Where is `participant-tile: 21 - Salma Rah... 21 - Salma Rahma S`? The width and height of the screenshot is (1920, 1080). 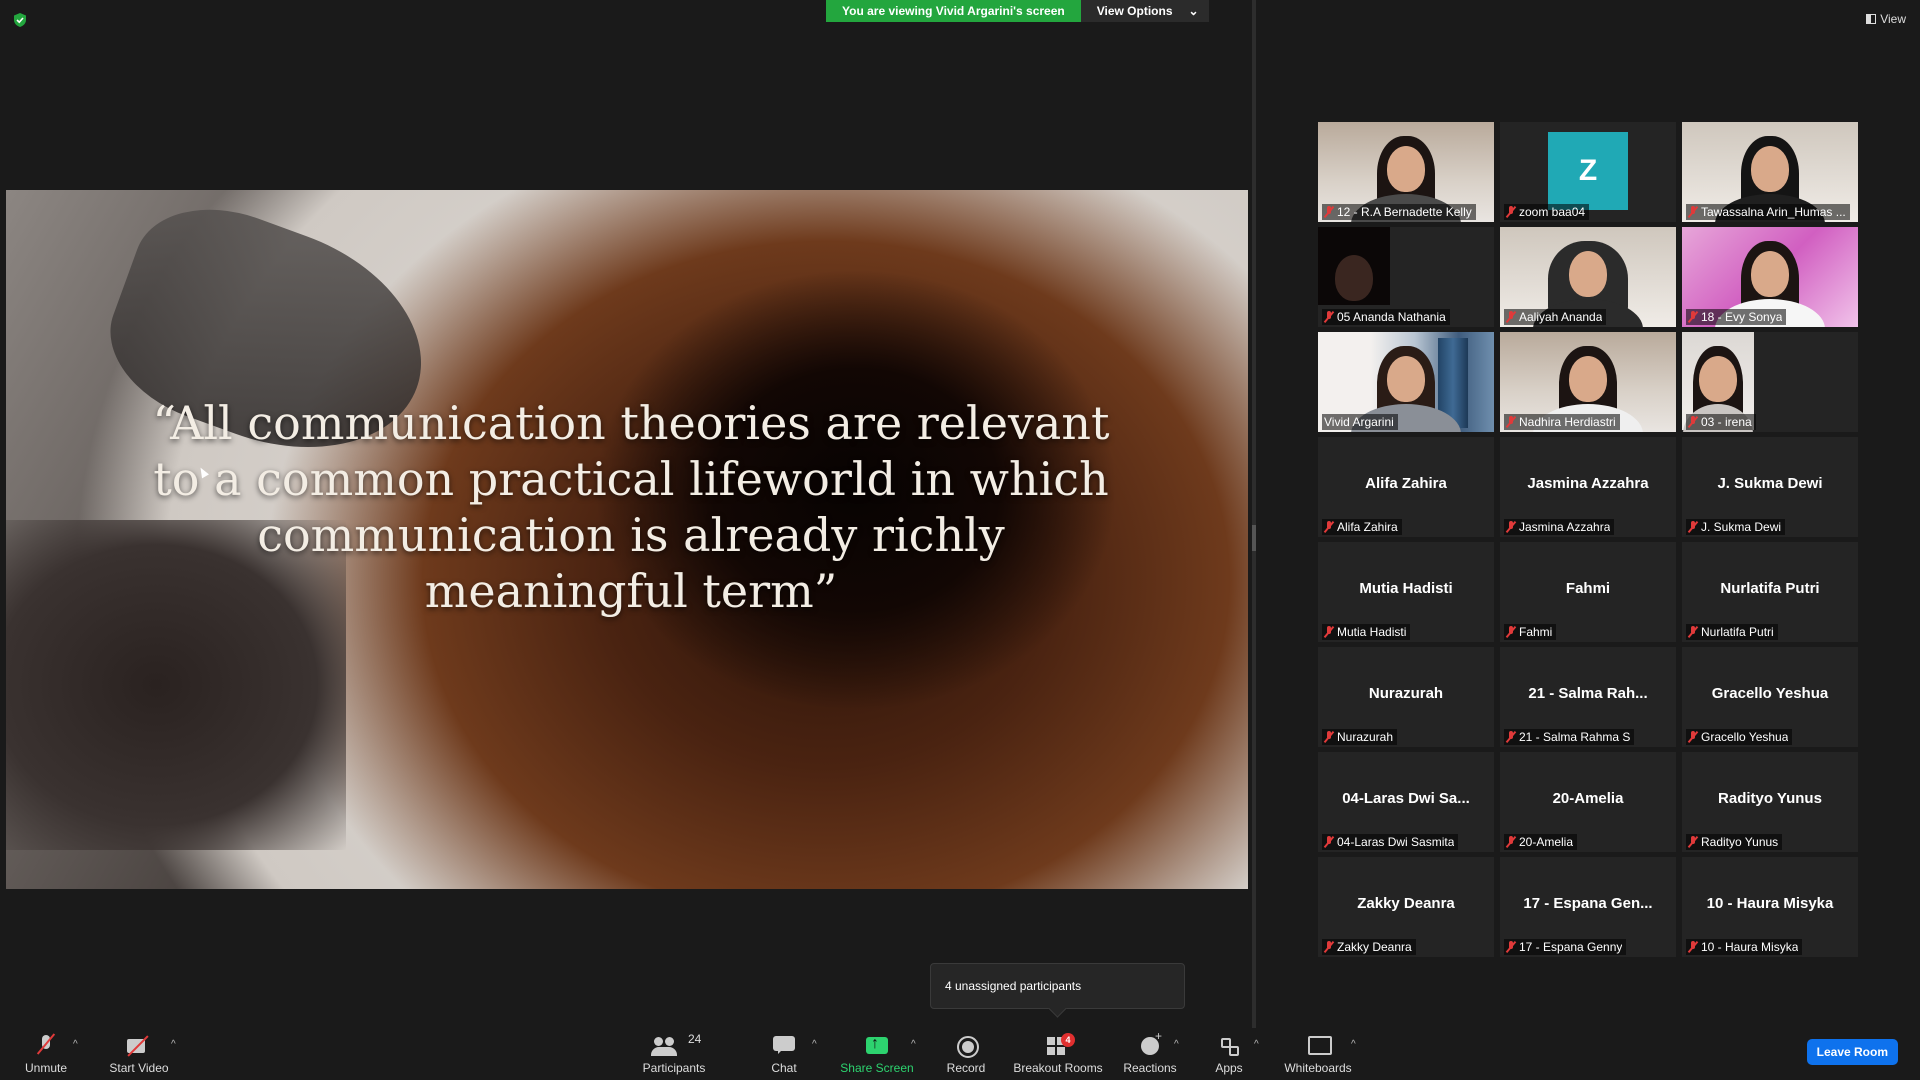
participant-tile: 21 - Salma Rah... 21 - Salma Rahma S is located at coordinates (1588, 697).